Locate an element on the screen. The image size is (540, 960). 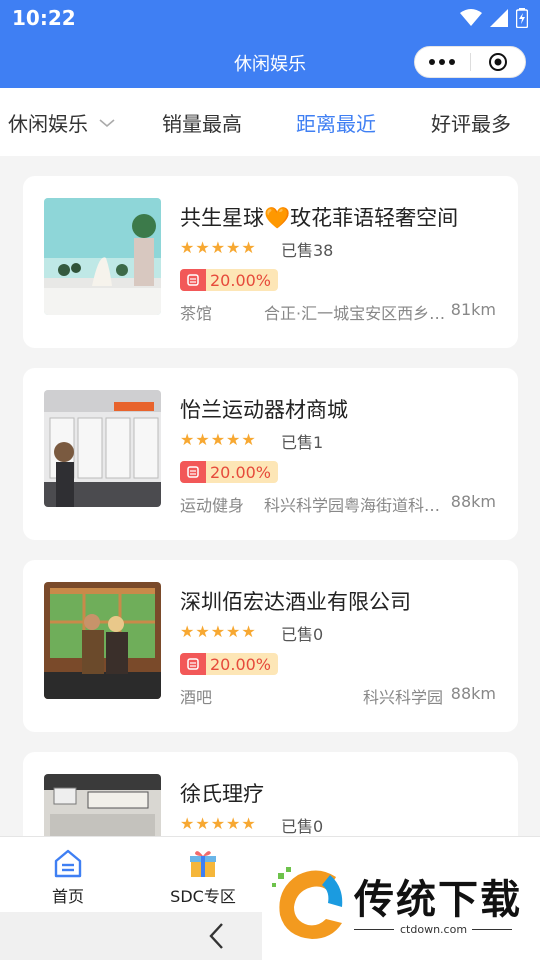
watermark: 传统下载 ctdown.com is located at coordinates (401, 907).